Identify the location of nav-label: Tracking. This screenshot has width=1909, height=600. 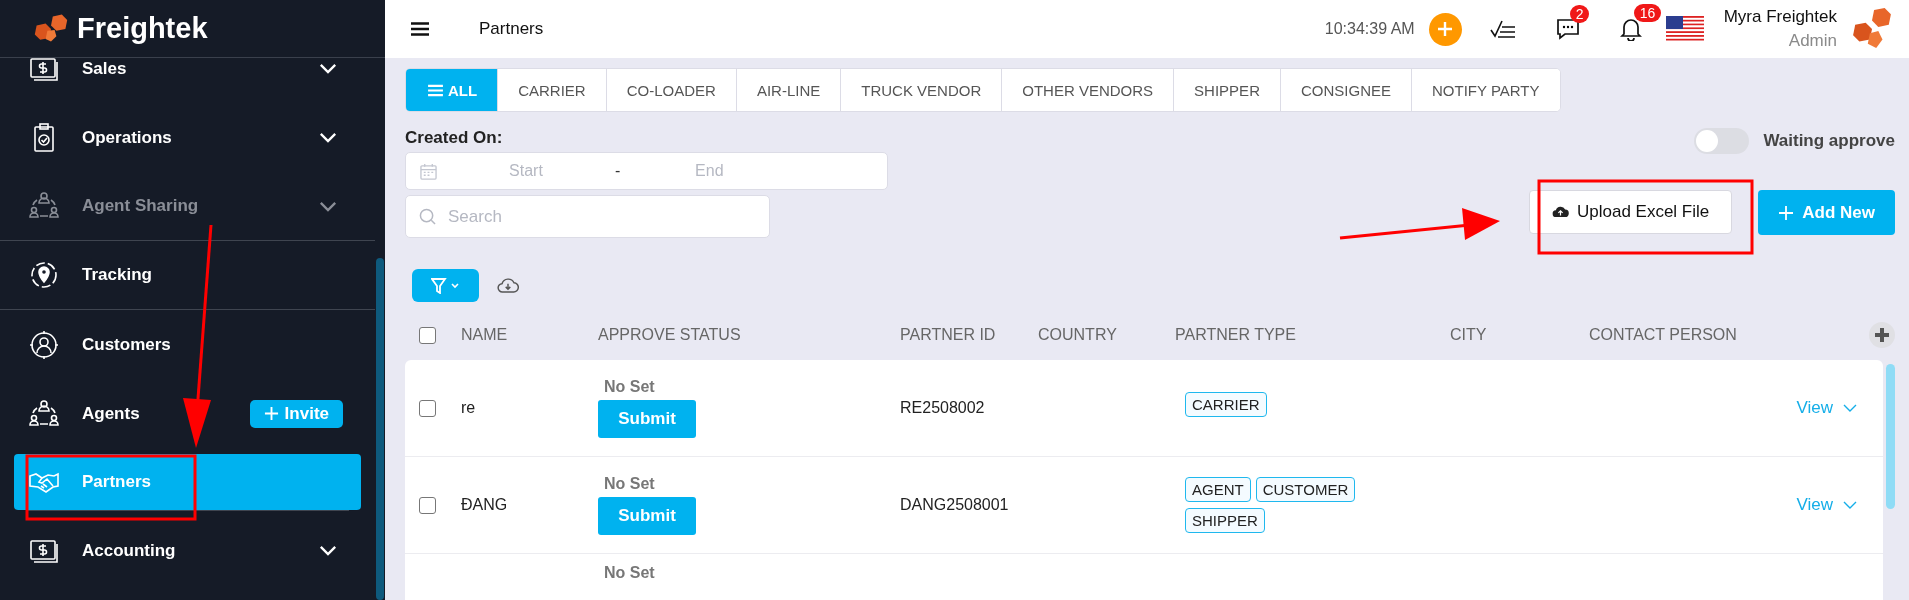
(117, 275).